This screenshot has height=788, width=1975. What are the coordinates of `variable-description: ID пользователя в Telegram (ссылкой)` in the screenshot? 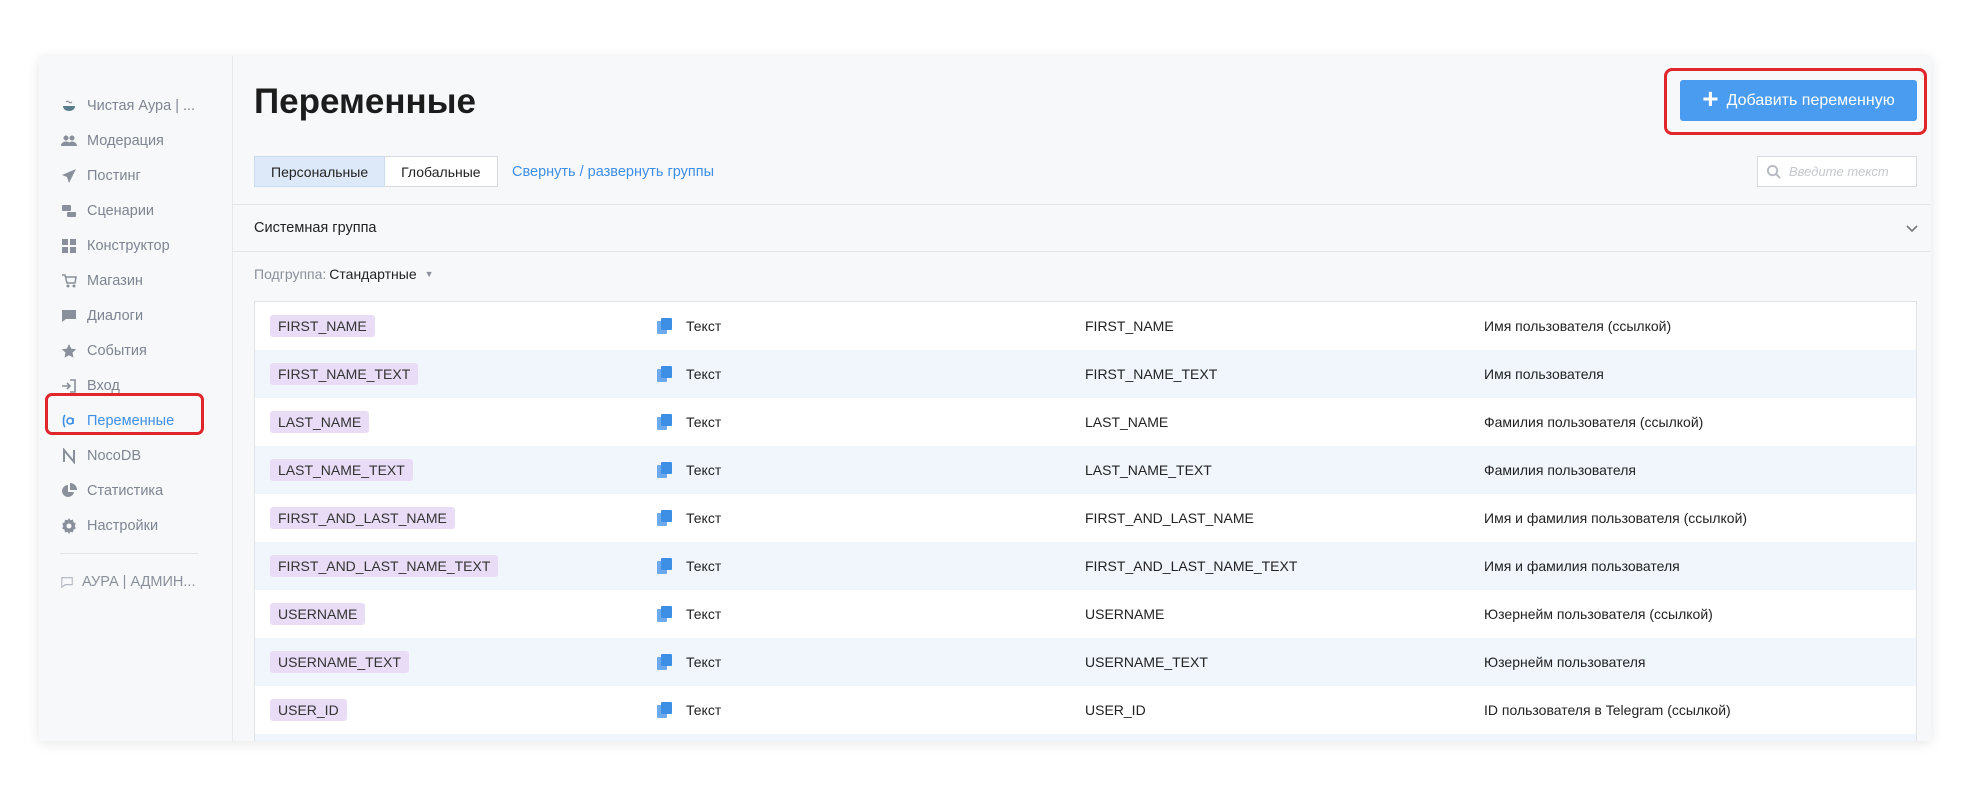 It's located at (1607, 710).